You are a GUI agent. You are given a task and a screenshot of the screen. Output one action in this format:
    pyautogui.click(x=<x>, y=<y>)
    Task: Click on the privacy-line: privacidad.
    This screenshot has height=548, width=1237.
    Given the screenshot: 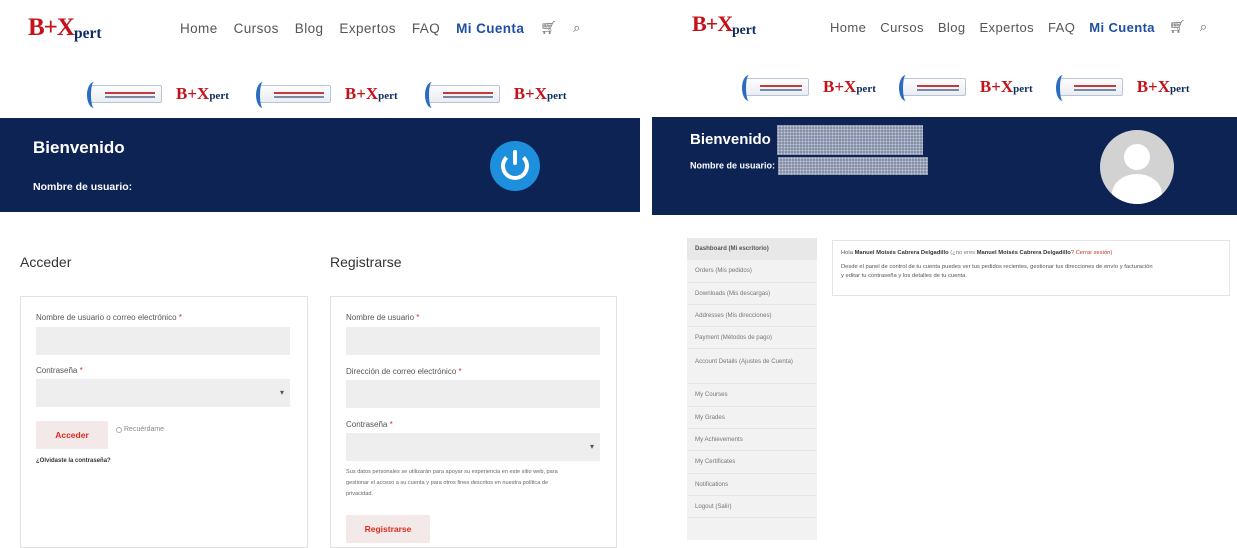 What is the action you would take?
    pyautogui.click(x=360, y=494)
    